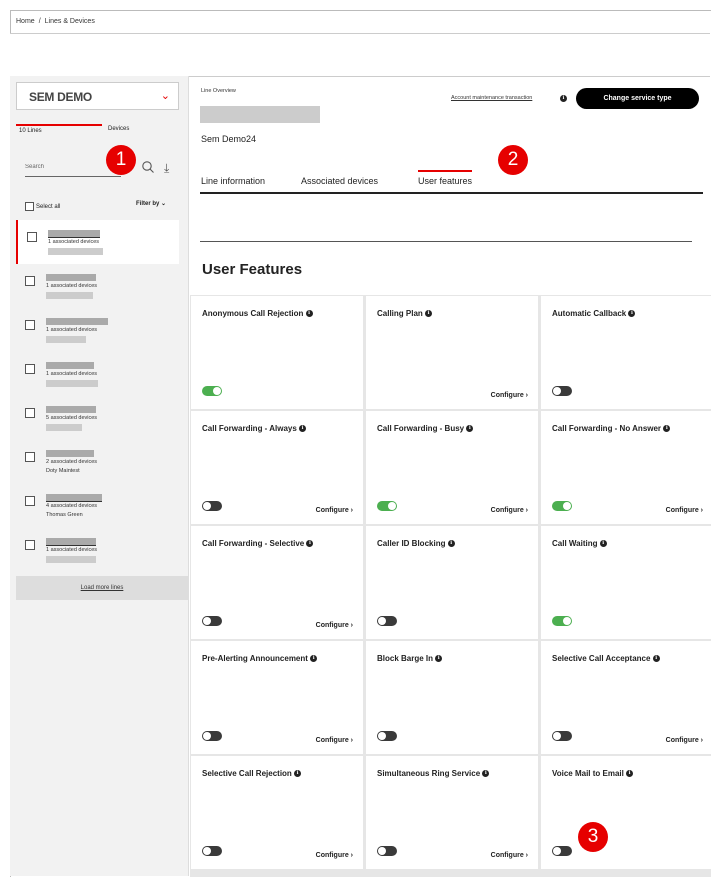  What do you see at coordinates (42, 206) in the screenshot?
I see `select-all: Select all` at bounding box center [42, 206].